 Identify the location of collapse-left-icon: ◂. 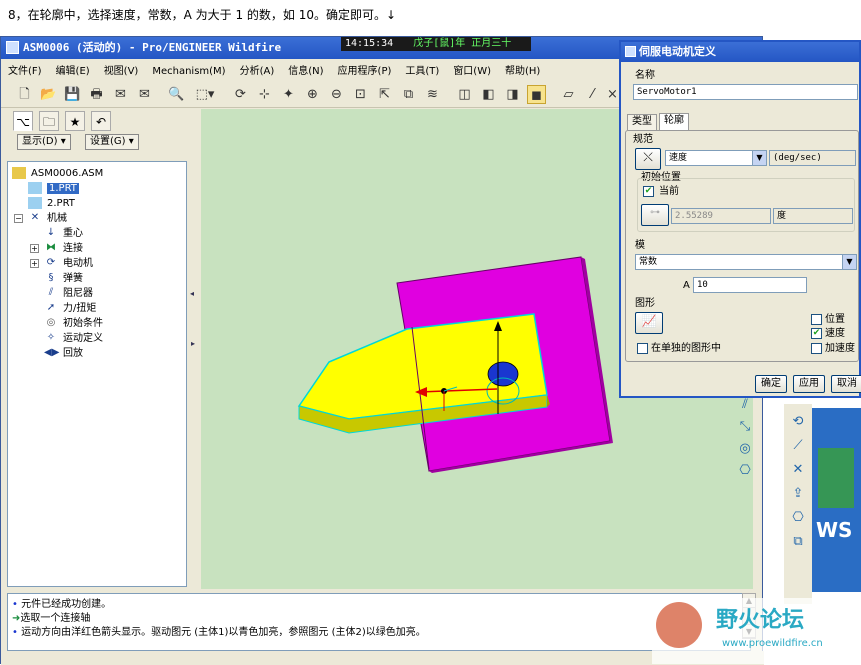
(192, 293).